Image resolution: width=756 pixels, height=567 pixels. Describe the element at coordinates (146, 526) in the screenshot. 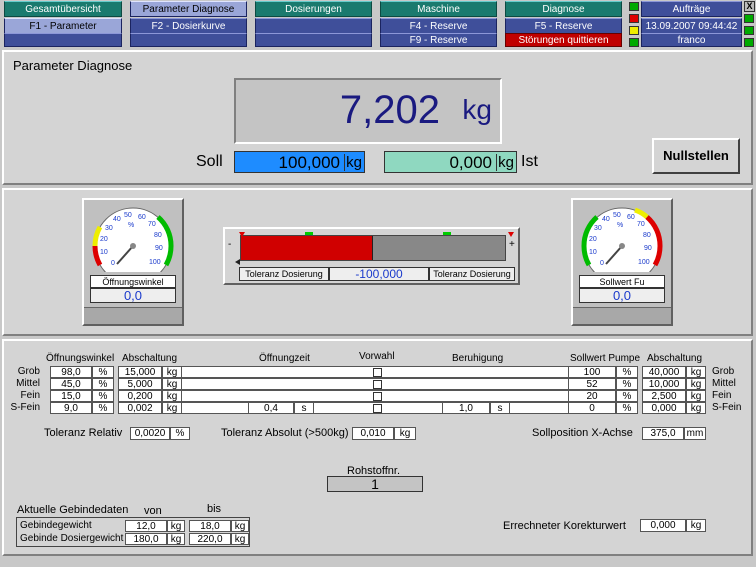

I see `gebindegewicht-von: 12,0` at that location.